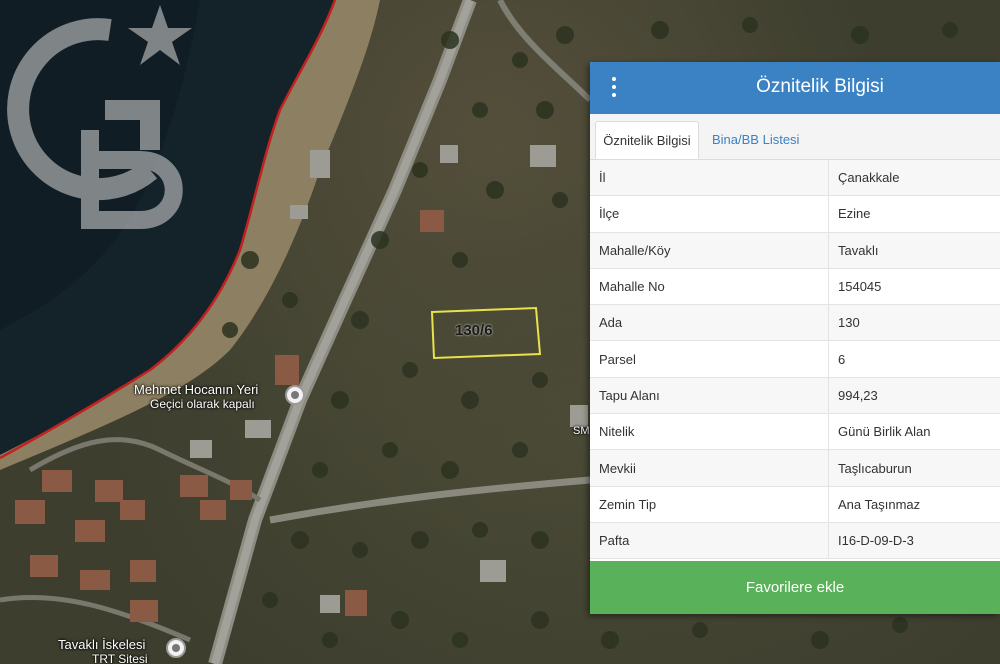 The height and width of the screenshot is (664, 1000). I want to click on attribute-value: Günü Birlik Alan, so click(884, 432).